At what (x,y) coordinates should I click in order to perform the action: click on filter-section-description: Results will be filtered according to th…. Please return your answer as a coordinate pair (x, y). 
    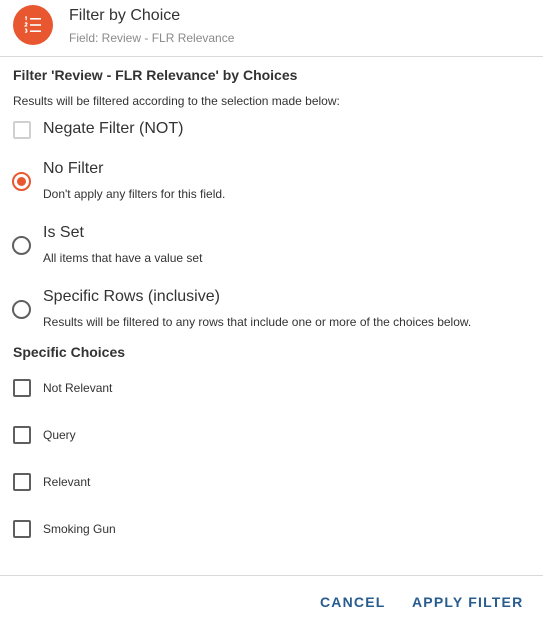
    Looking at the image, I should click on (176, 101).